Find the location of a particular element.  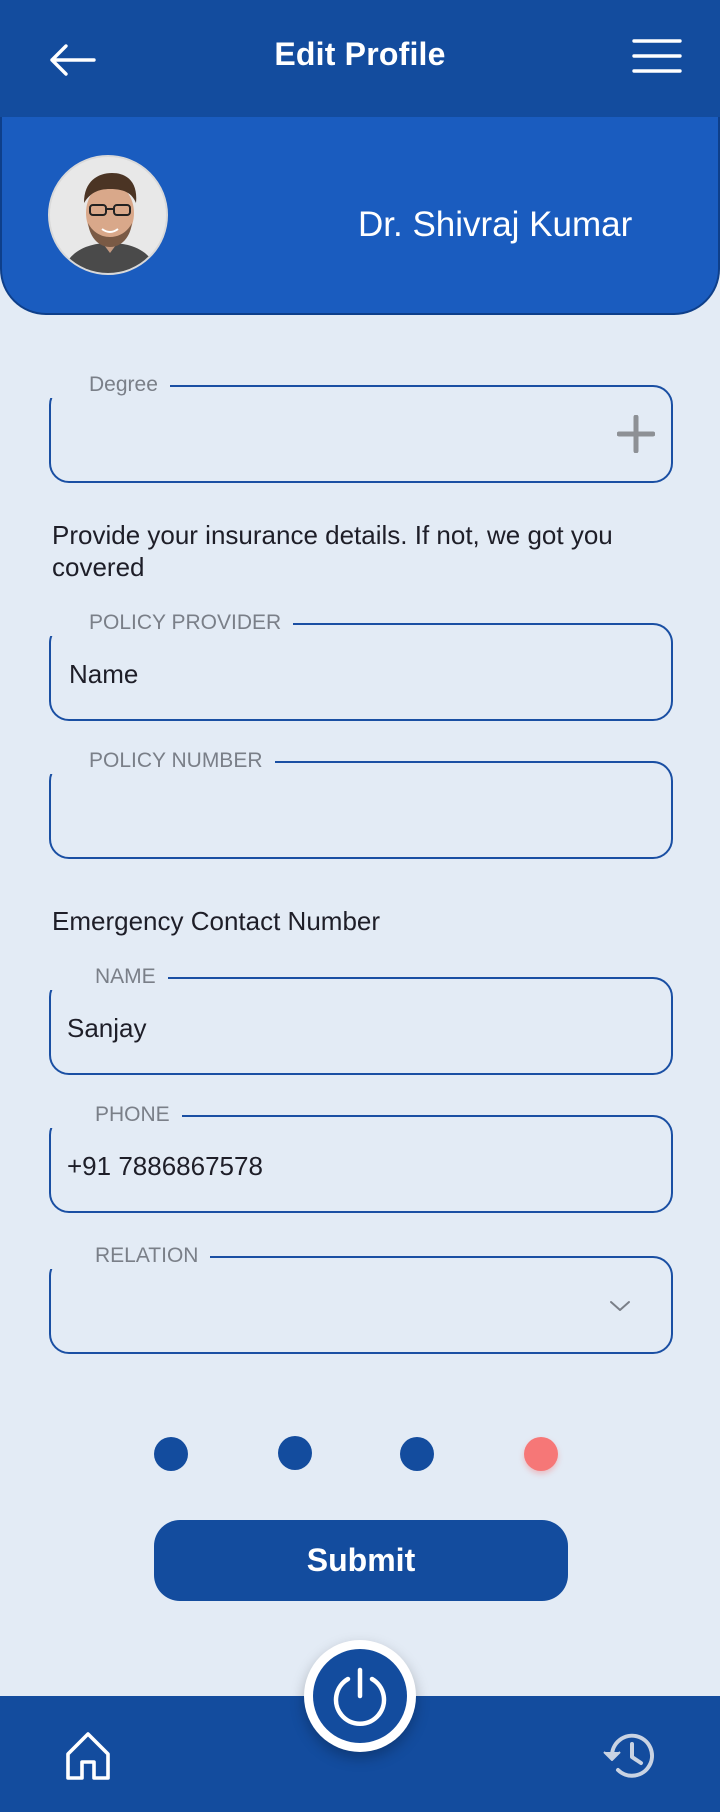

degree-field: Degree is located at coordinates (361, 427).